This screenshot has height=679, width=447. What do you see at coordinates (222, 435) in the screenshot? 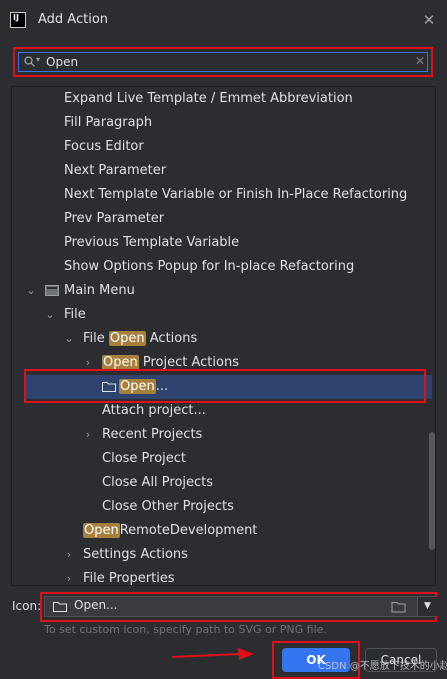
I see `tree-row-recent-projects: › Recent Projects` at bounding box center [222, 435].